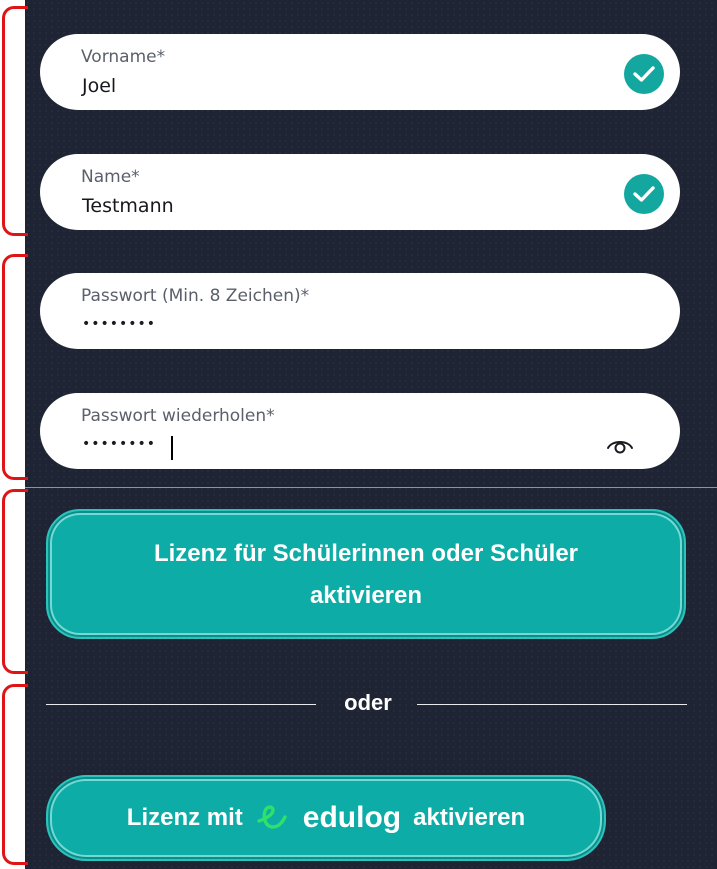 The height and width of the screenshot is (869, 717). What do you see at coordinates (272, 817) in the screenshot?
I see `edulog-logo-icon` at bounding box center [272, 817].